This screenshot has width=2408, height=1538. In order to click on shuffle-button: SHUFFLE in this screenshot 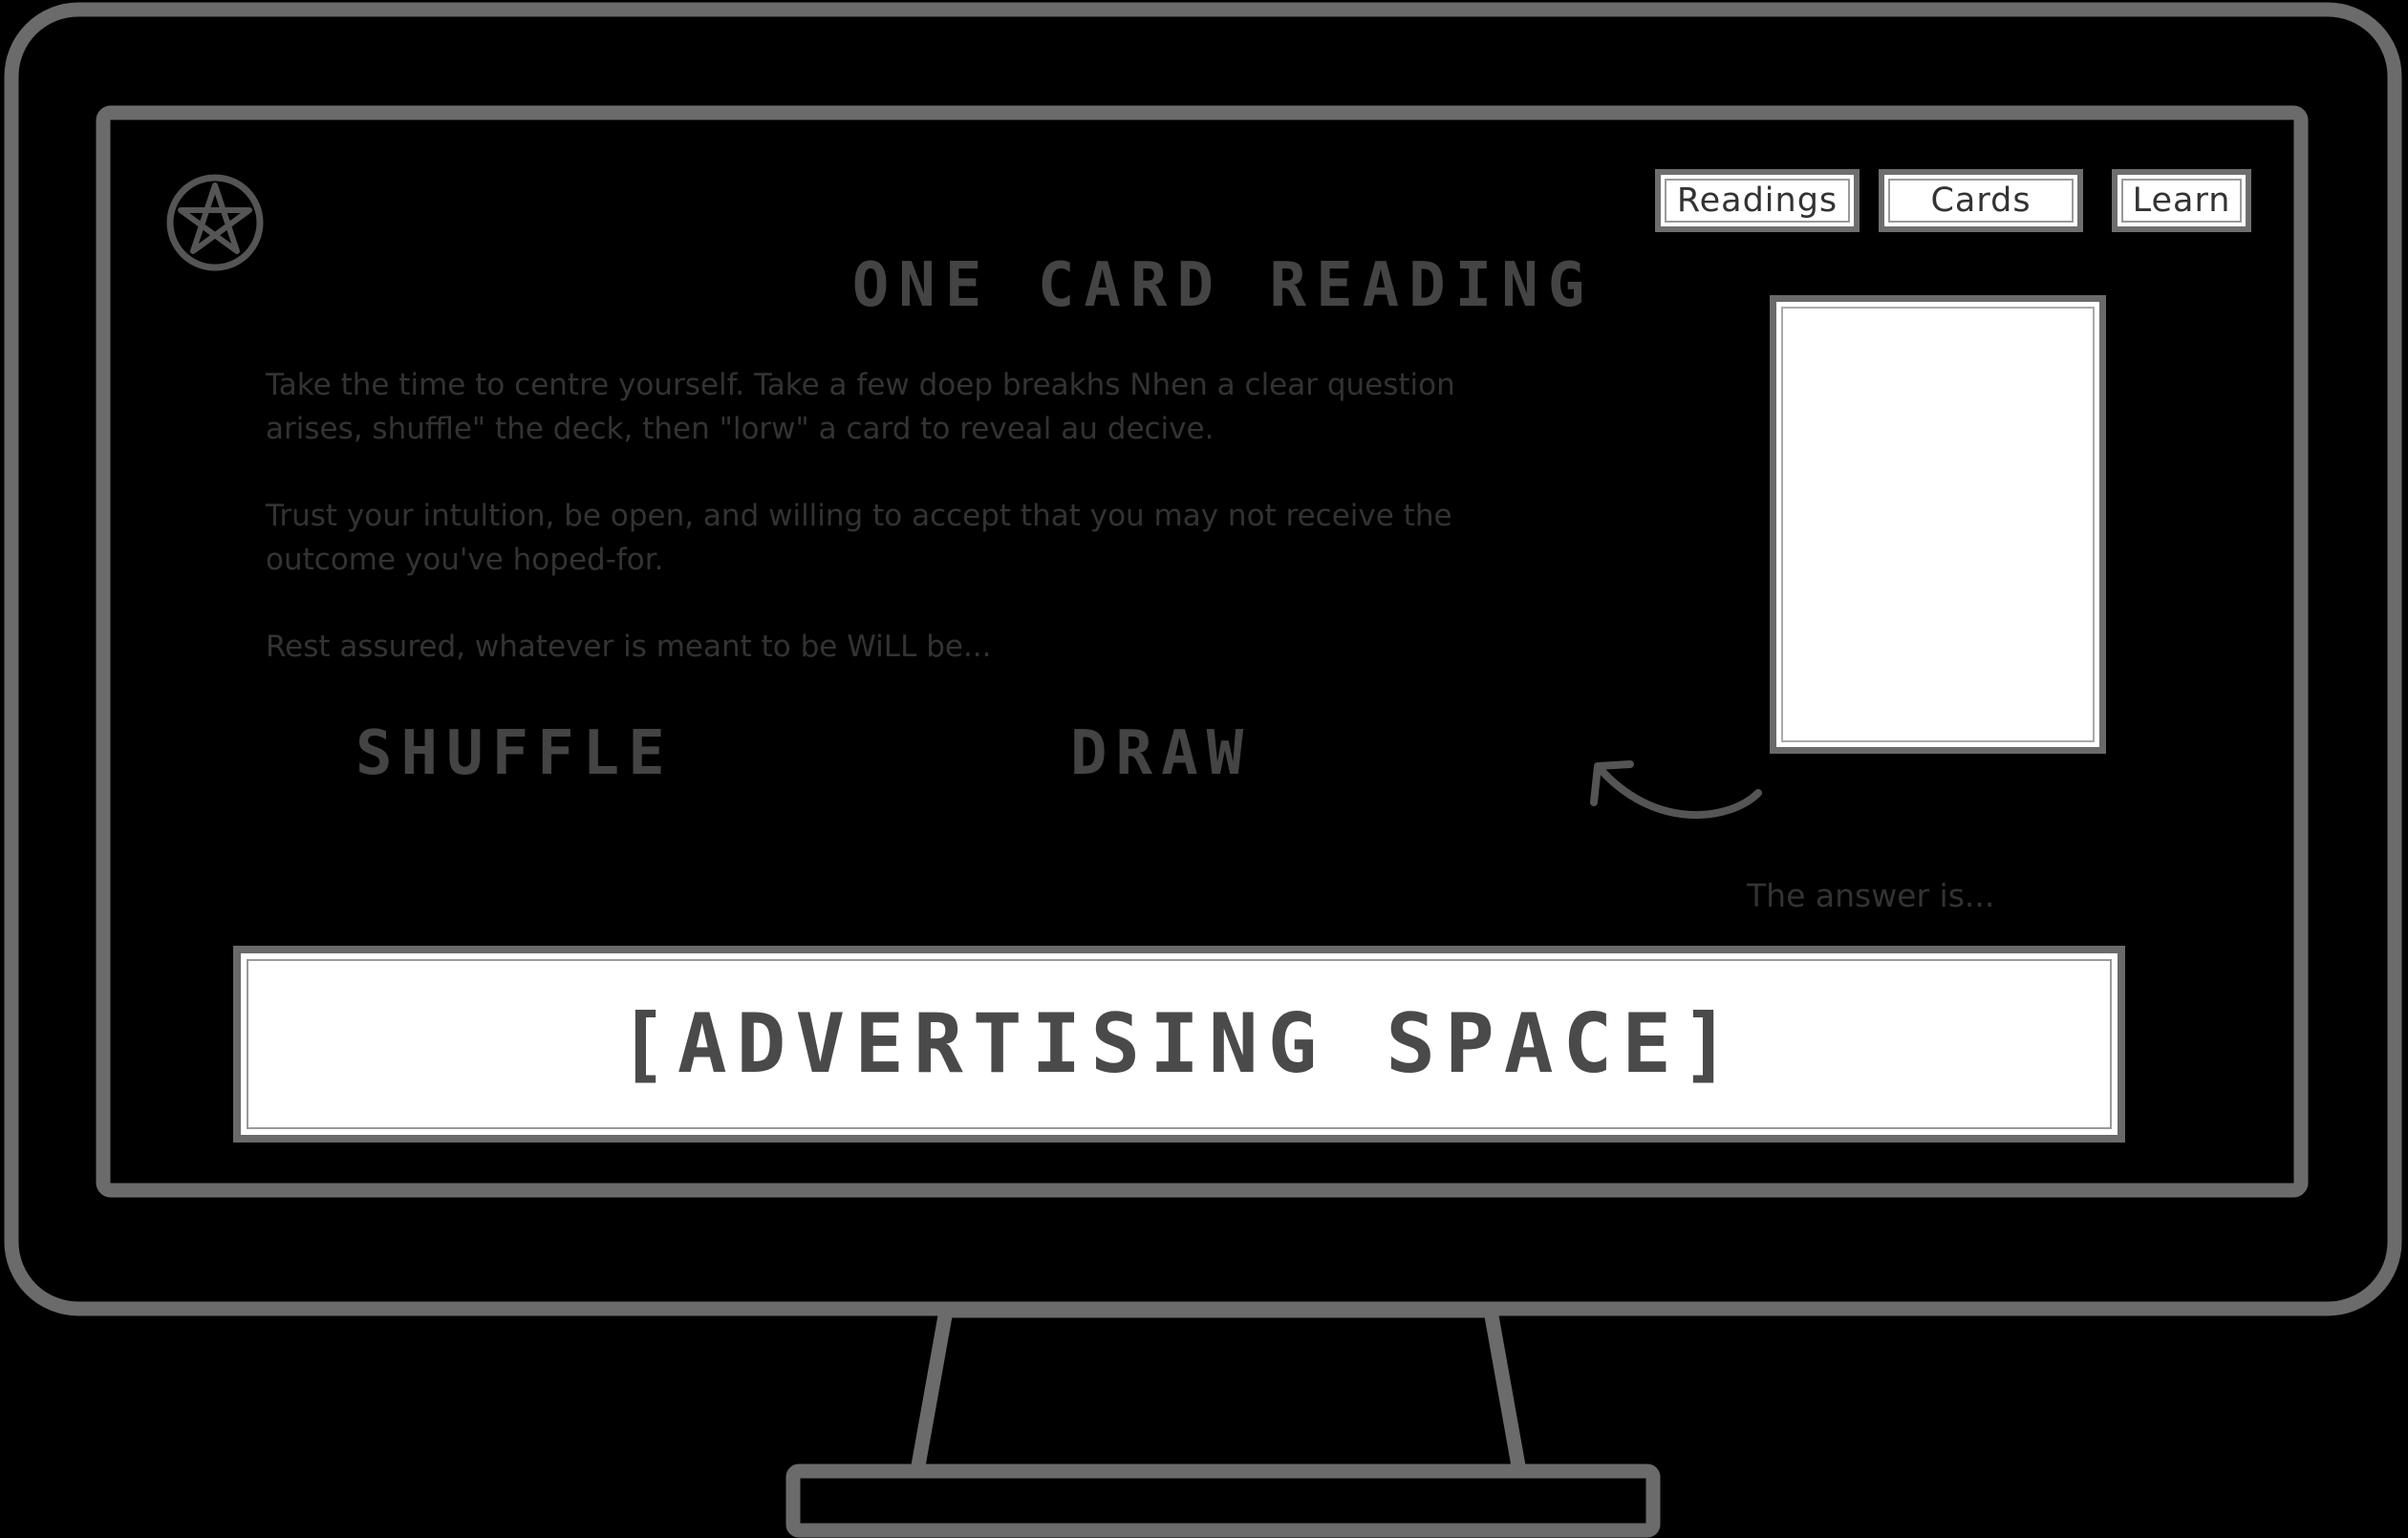, I will do `click(514, 753)`.